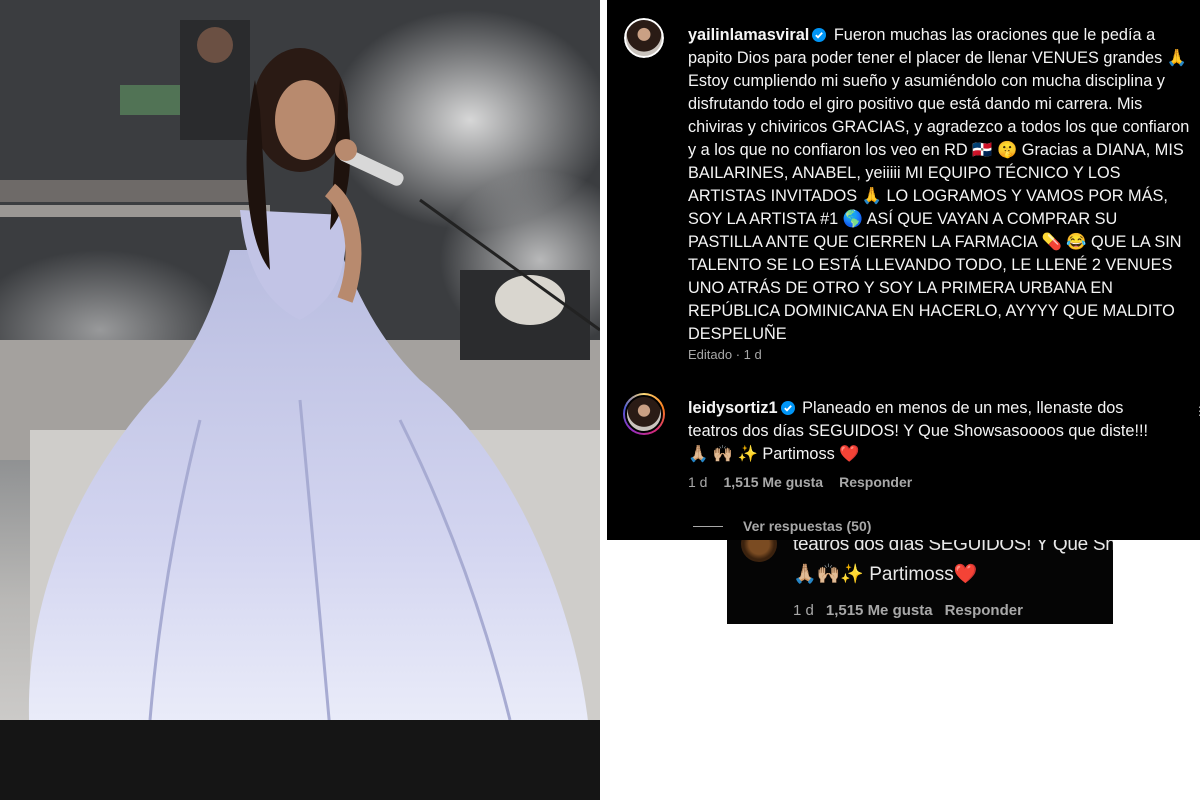 Image resolution: width=1200 pixels, height=800 pixels. What do you see at coordinates (983, 610) in the screenshot?
I see `zoomed-reply: Responder` at bounding box center [983, 610].